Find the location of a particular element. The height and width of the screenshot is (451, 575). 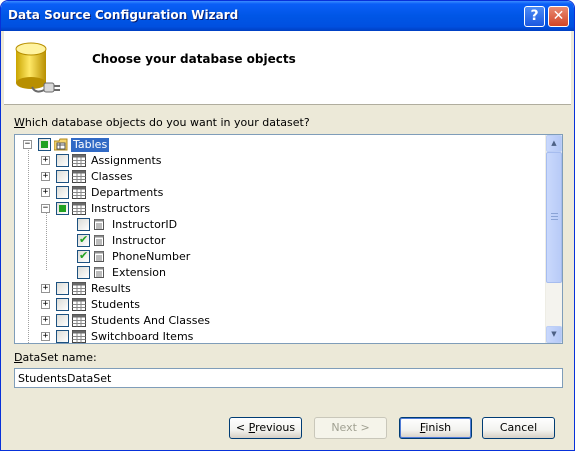

tree-row: + Students is located at coordinates (280, 305).